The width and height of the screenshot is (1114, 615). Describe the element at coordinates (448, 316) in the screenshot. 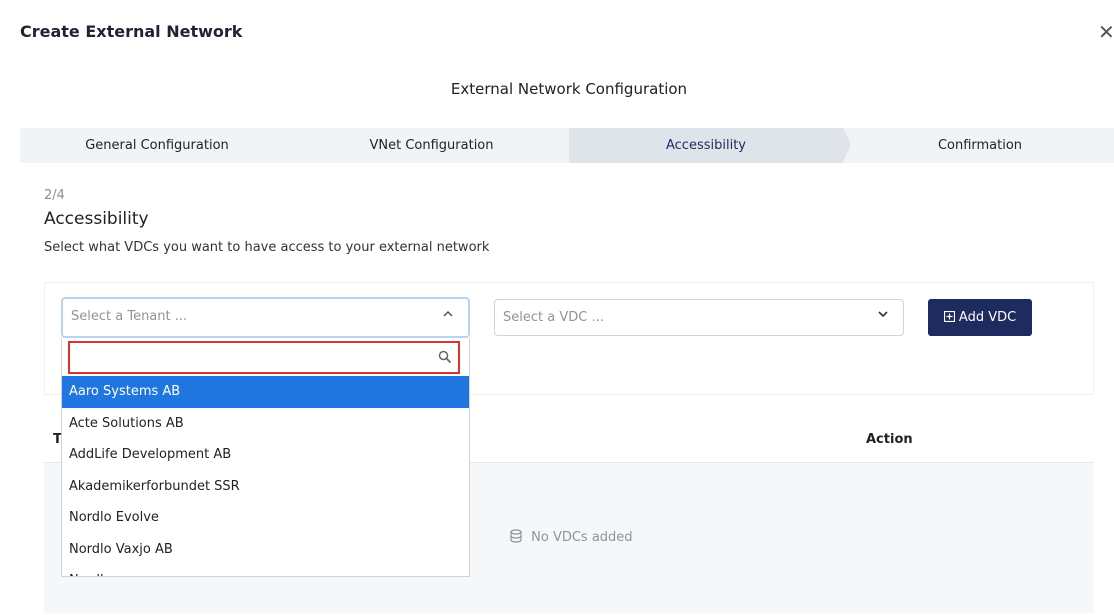

I see `chevron-up-icon` at that location.